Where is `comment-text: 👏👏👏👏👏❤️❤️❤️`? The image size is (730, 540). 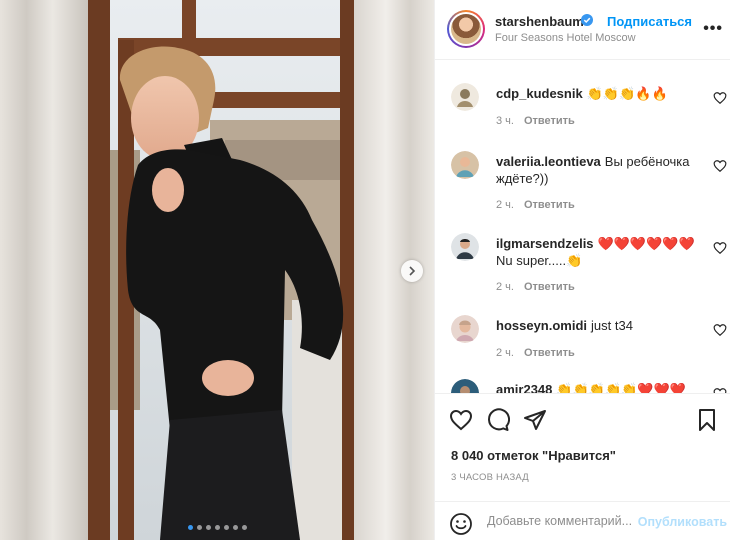 comment-text: 👏👏👏👏👏❤️❤️❤️ is located at coordinates (621, 387).